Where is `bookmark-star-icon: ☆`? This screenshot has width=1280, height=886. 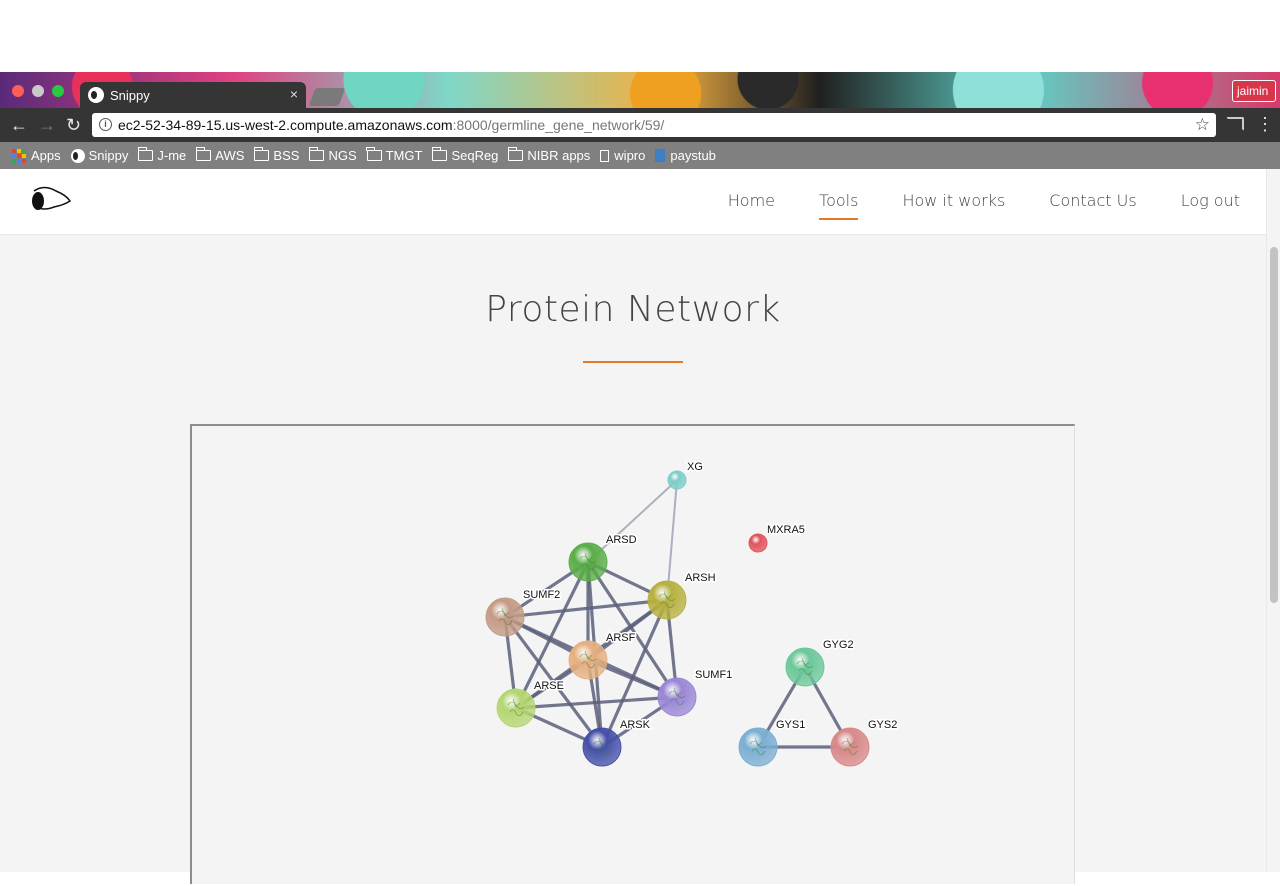
bookmark-star-icon: ☆ is located at coordinates (1202, 125).